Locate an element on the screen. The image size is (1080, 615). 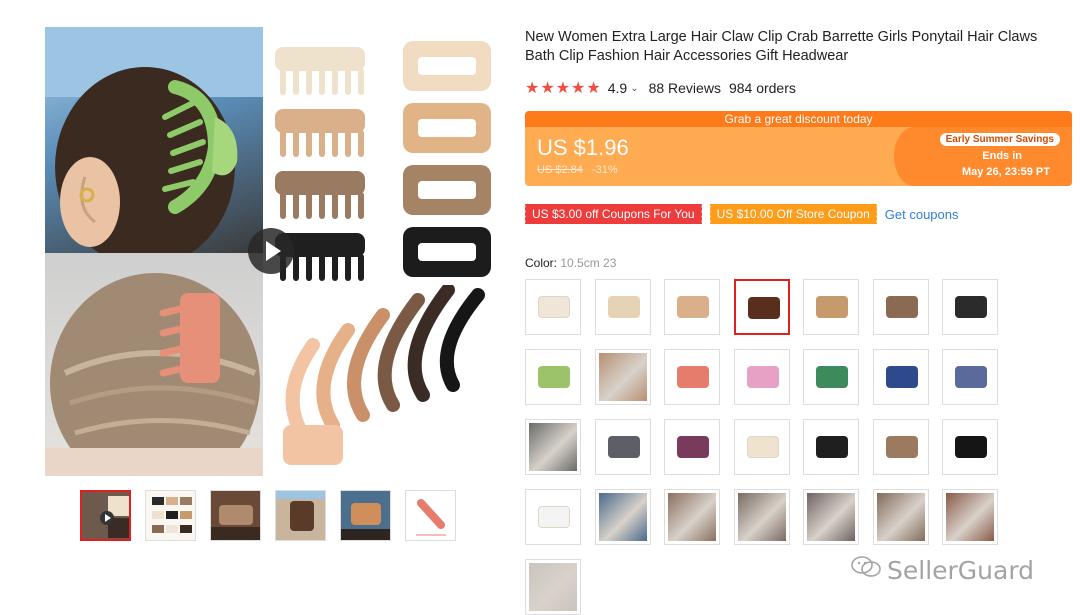
watermark-text: SellerGuard is located at coordinates (961, 570).